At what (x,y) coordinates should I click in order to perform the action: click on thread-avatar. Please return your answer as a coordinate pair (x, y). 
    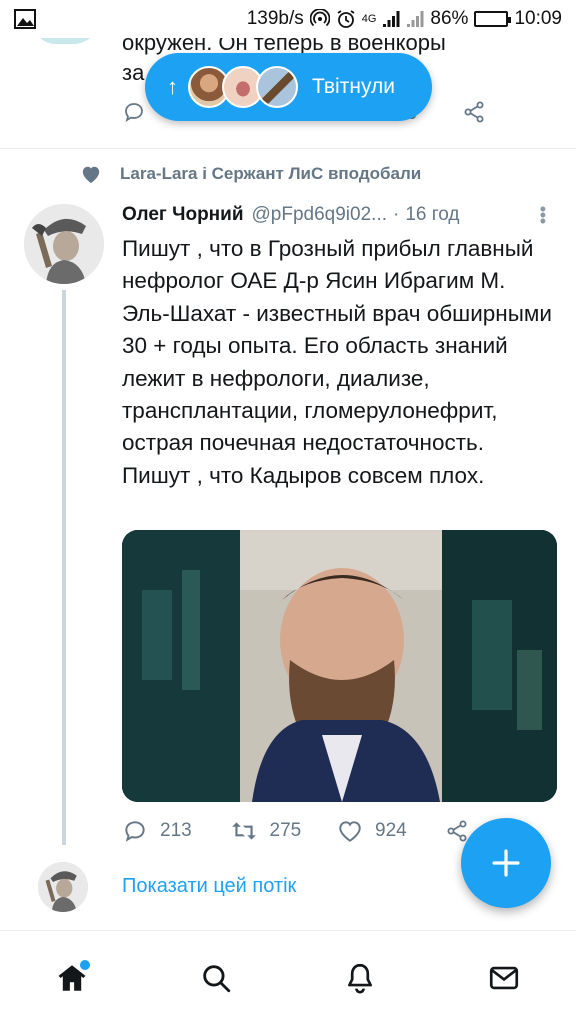
    Looking at the image, I should click on (63, 887).